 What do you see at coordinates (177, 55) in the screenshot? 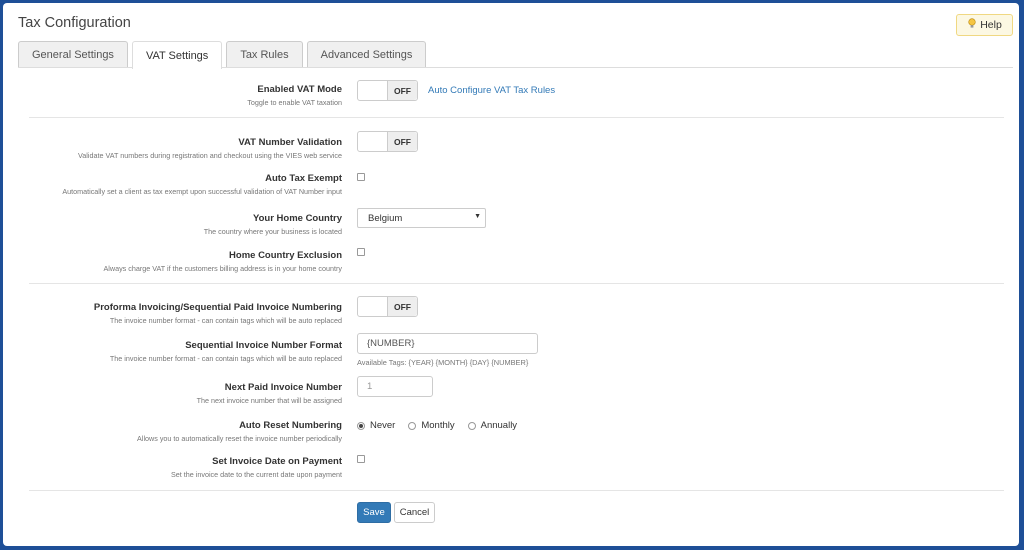
I see `tab-vat-settings: VAT Settings` at bounding box center [177, 55].